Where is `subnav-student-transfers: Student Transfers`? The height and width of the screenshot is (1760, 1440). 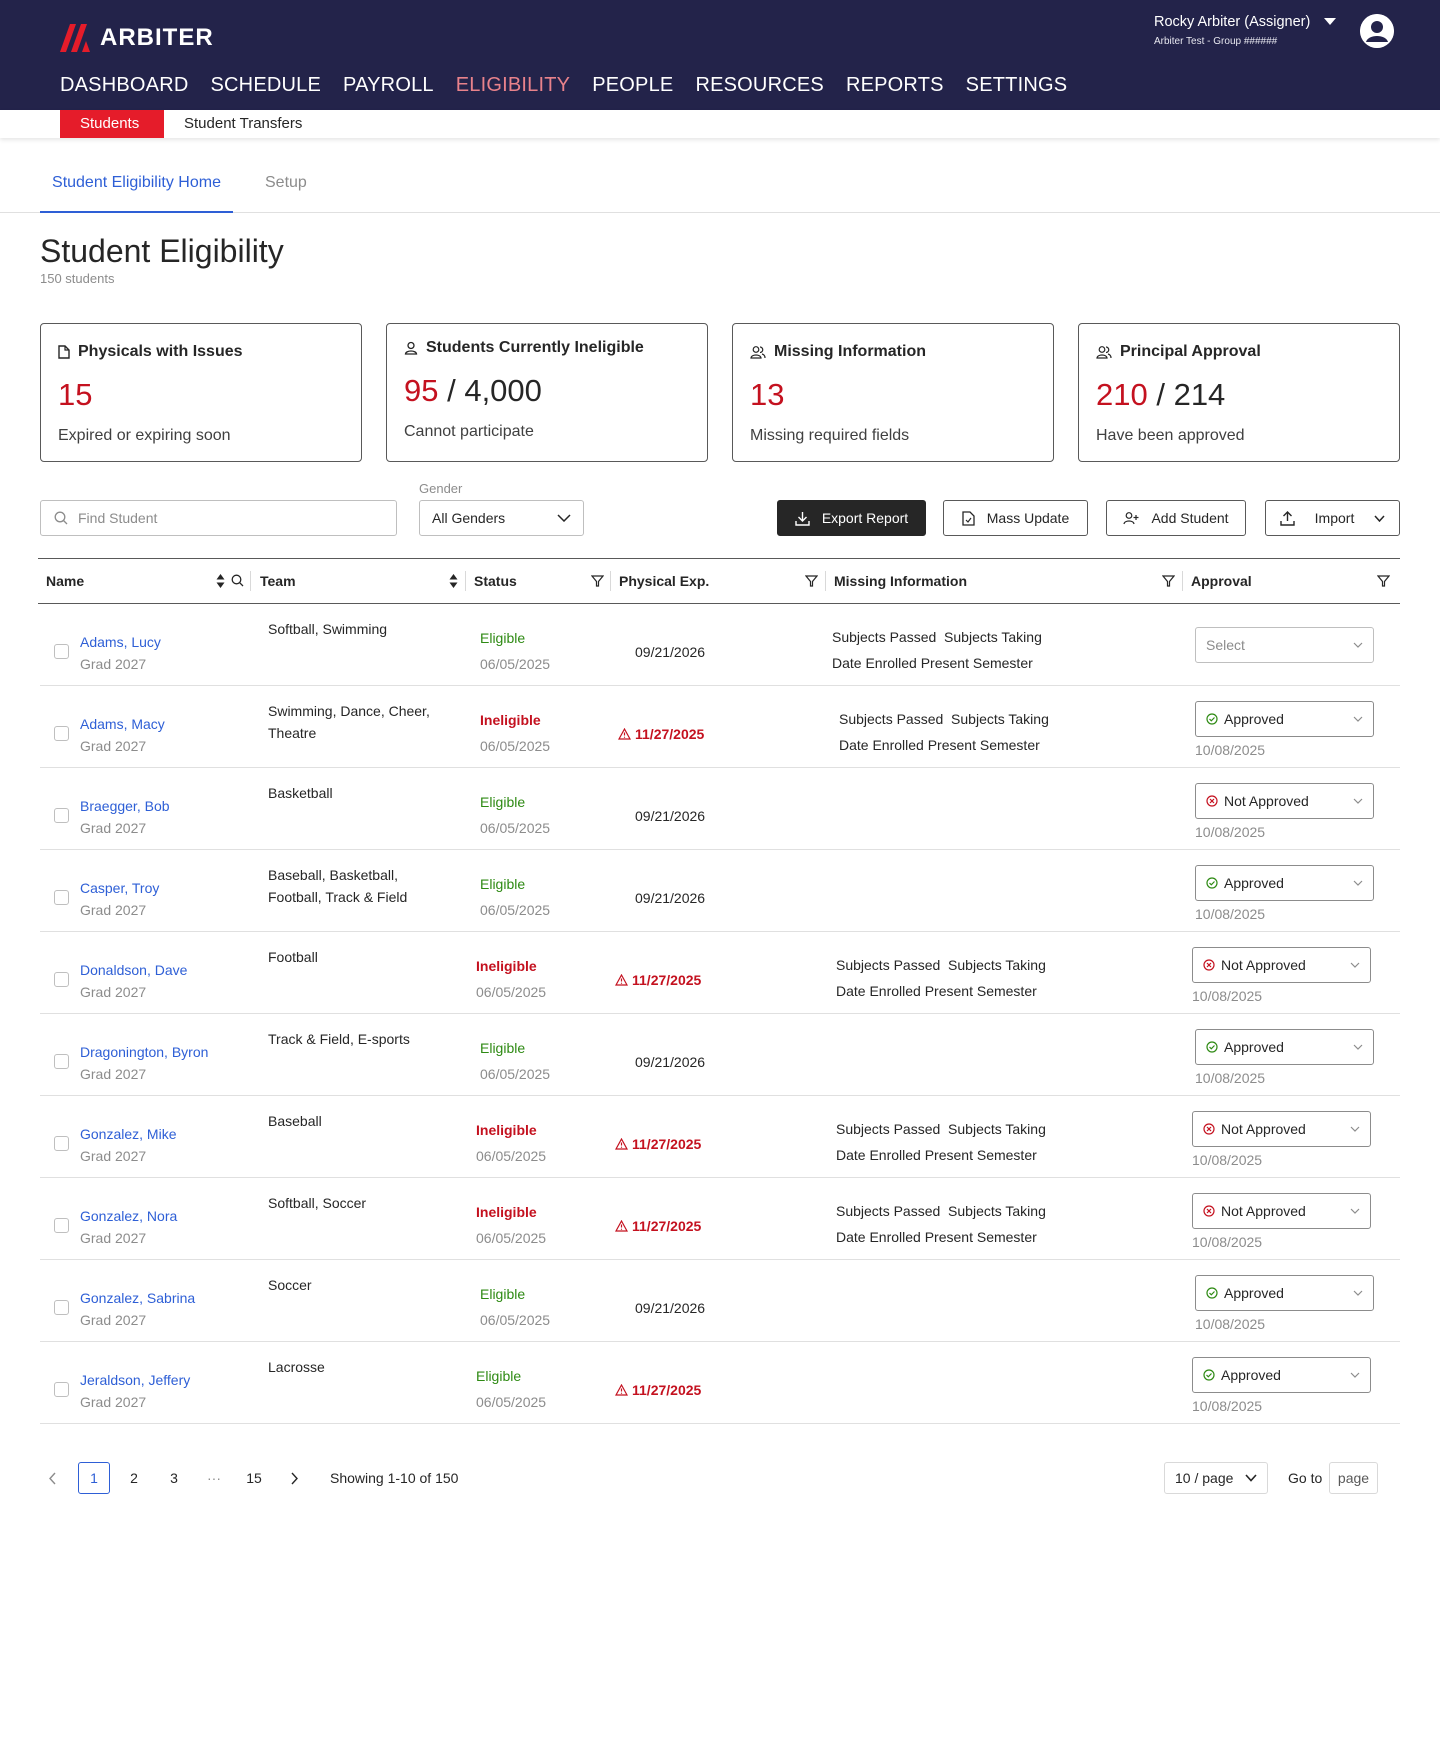 subnav-student-transfers: Student Transfers is located at coordinates (243, 124).